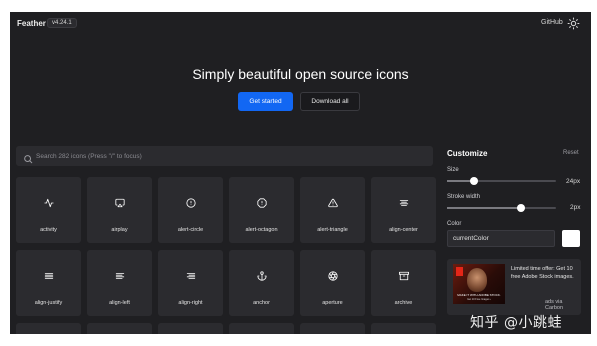  I want to click on stroke-width-slider, so click(501, 208).